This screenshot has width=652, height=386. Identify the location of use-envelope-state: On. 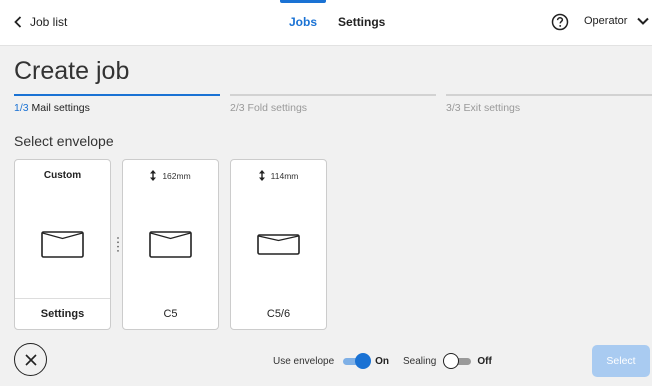
(382, 361).